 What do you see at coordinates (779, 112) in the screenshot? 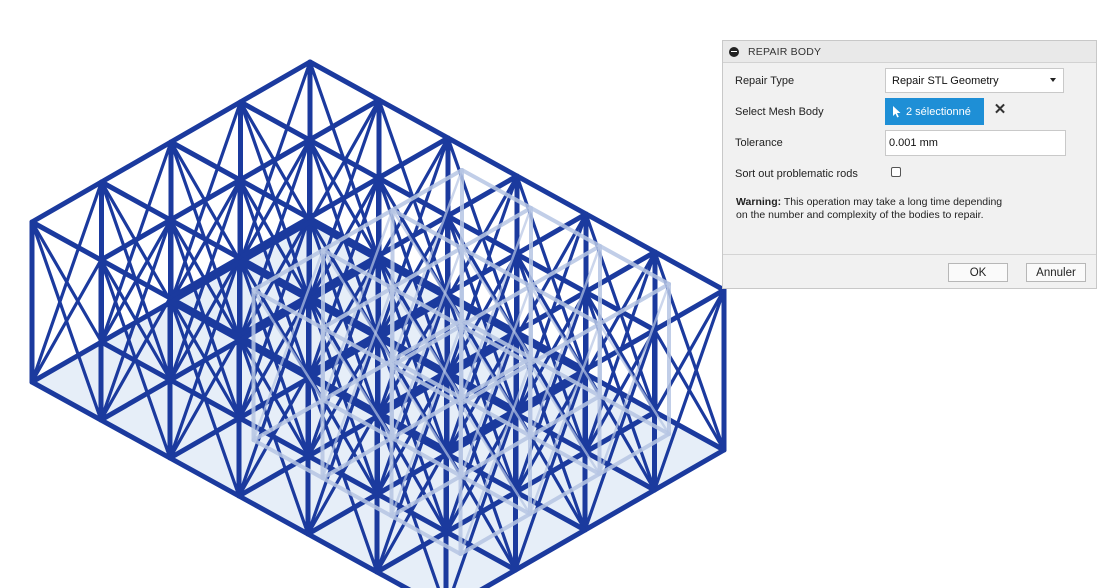
I see `select-mesh-label: Select Mesh Body` at bounding box center [779, 112].